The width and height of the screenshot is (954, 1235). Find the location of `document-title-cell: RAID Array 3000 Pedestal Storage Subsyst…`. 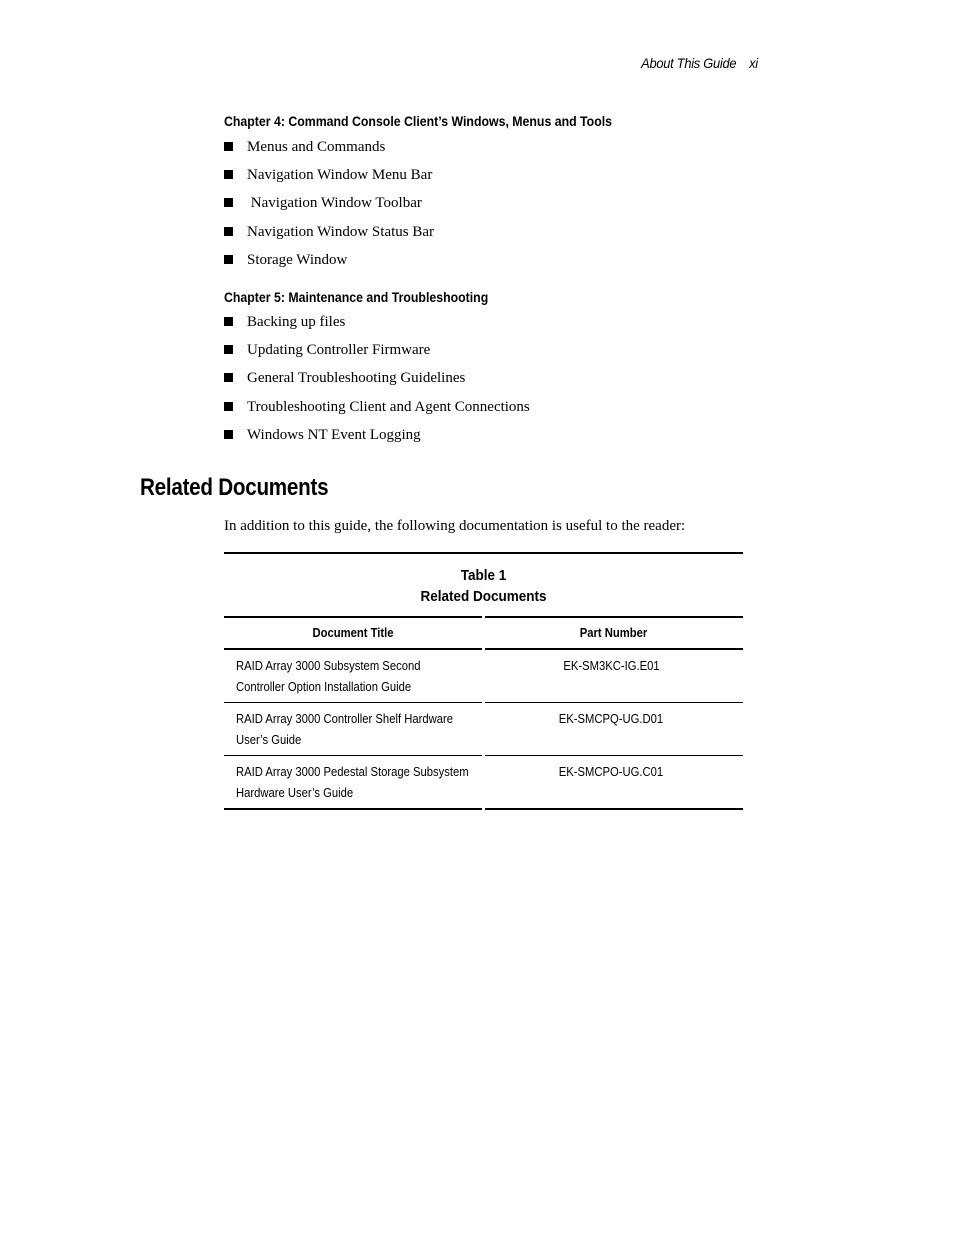

document-title-cell: RAID Array 3000 Pedestal Storage Subsyst… is located at coordinates (352, 782).